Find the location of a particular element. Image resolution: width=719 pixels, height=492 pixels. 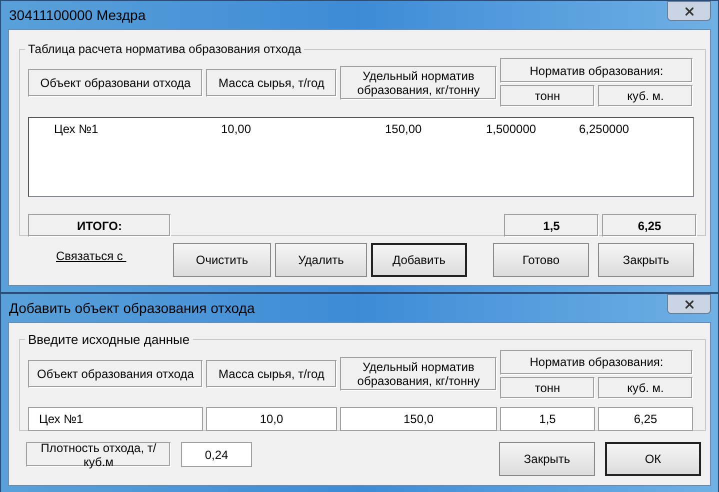

input-field: 150,0 is located at coordinates (418, 418).